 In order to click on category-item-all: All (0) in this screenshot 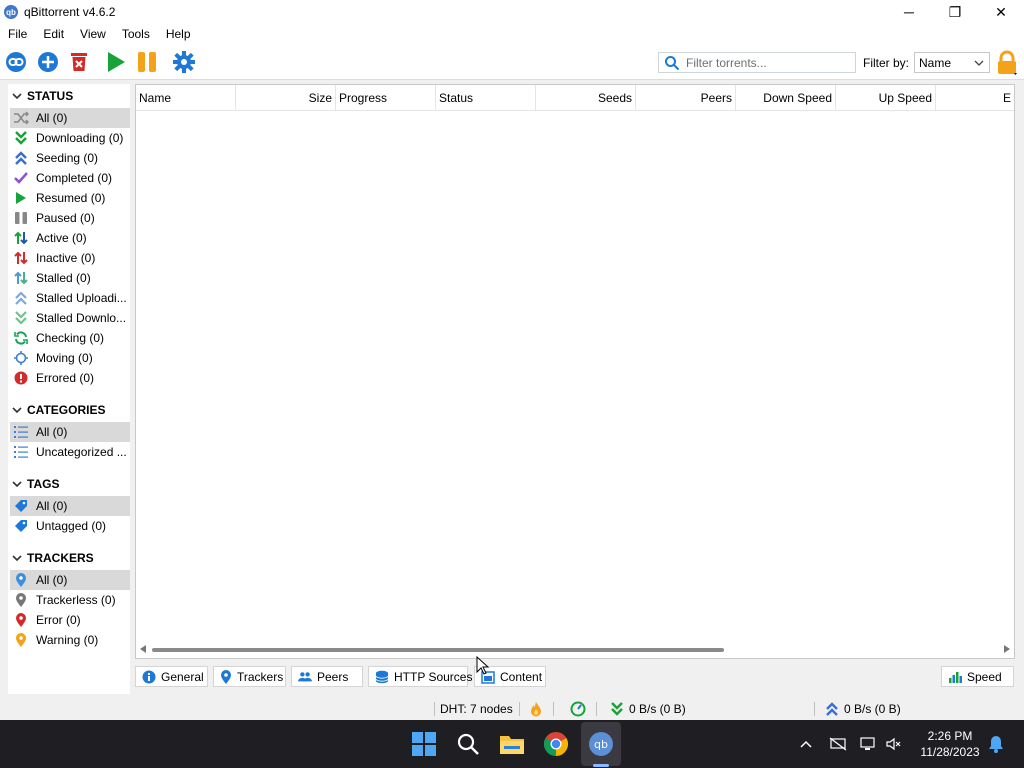, I will do `click(70, 432)`.